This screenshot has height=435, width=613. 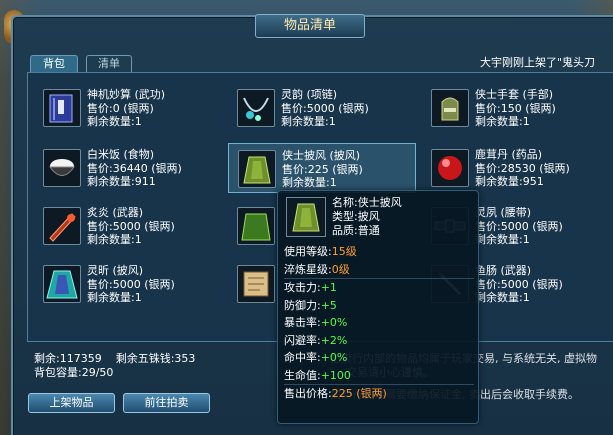 What do you see at coordinates (121, 154) in the screenshot?
I see `item-name: 白米饭 (食物)` at bounding box center [121, 154].